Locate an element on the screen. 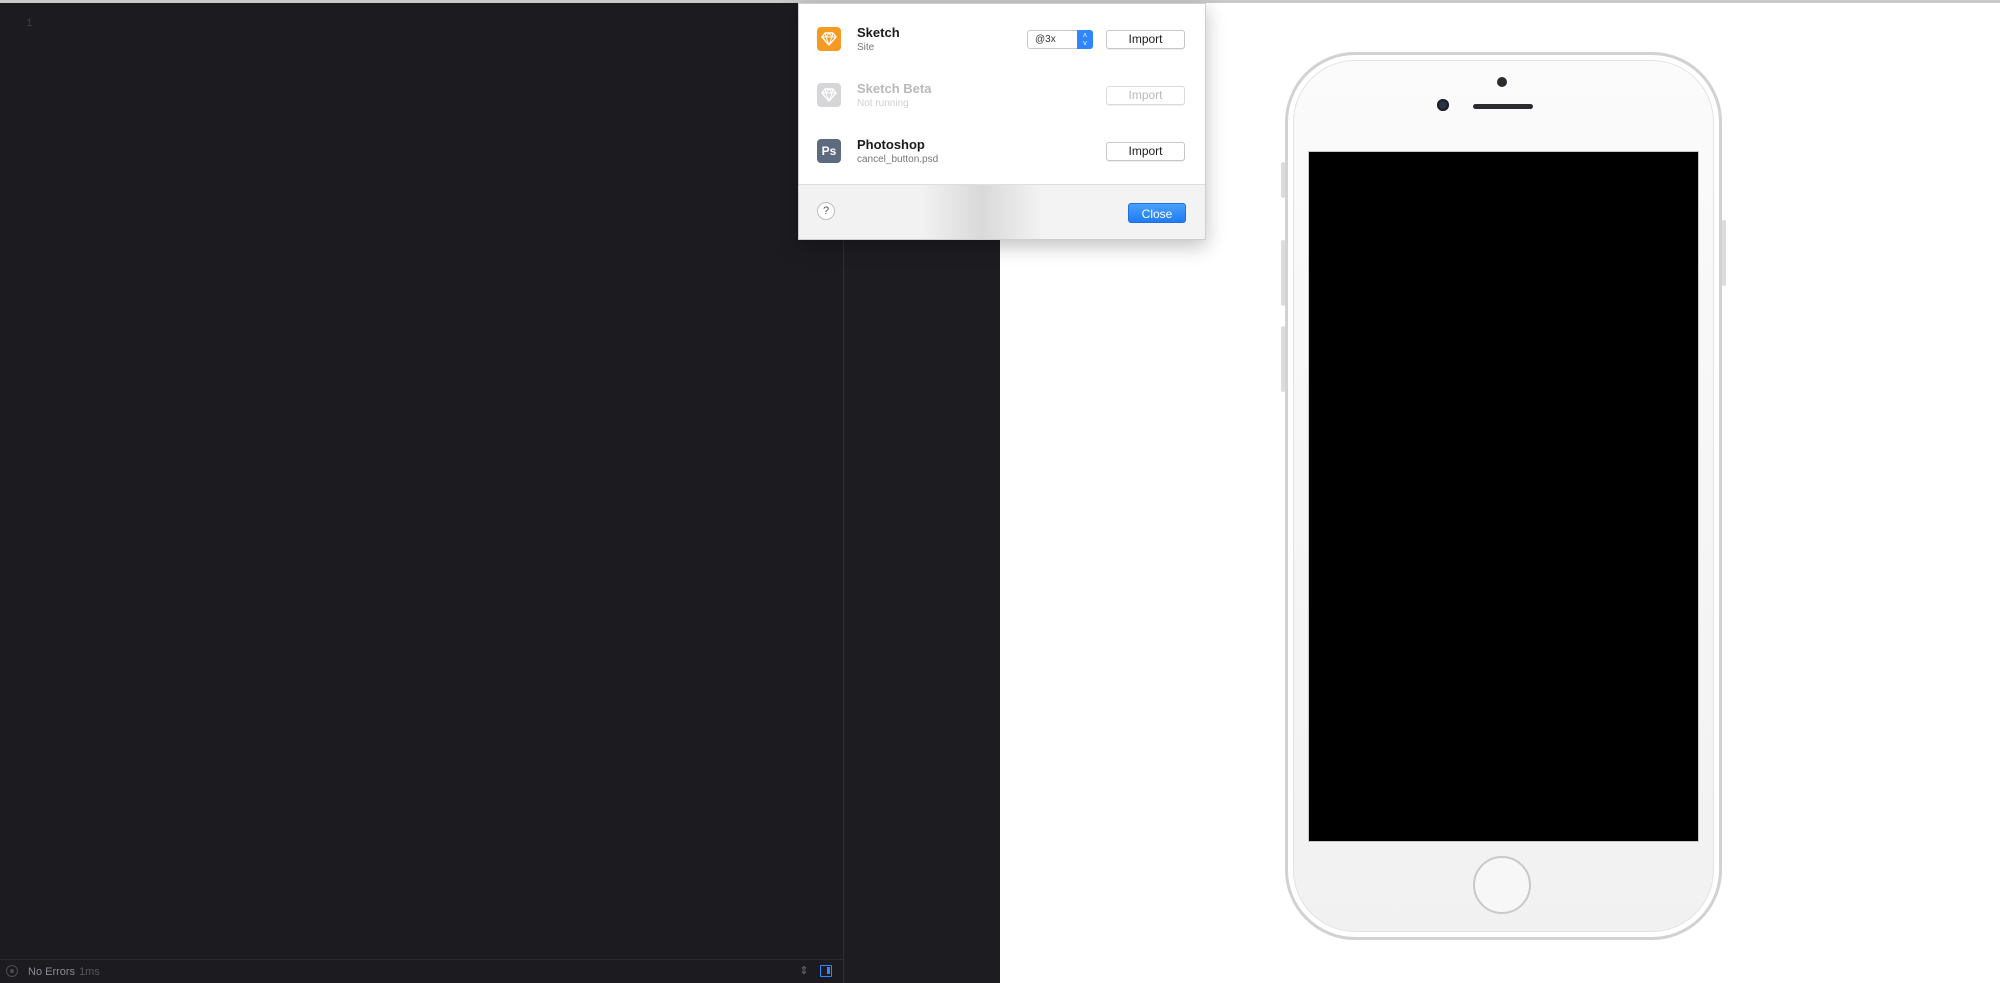 Image resolution: width=2000 pixels, height=983 pixels. sketch-beta-icon is located at coordinates (829, 95).